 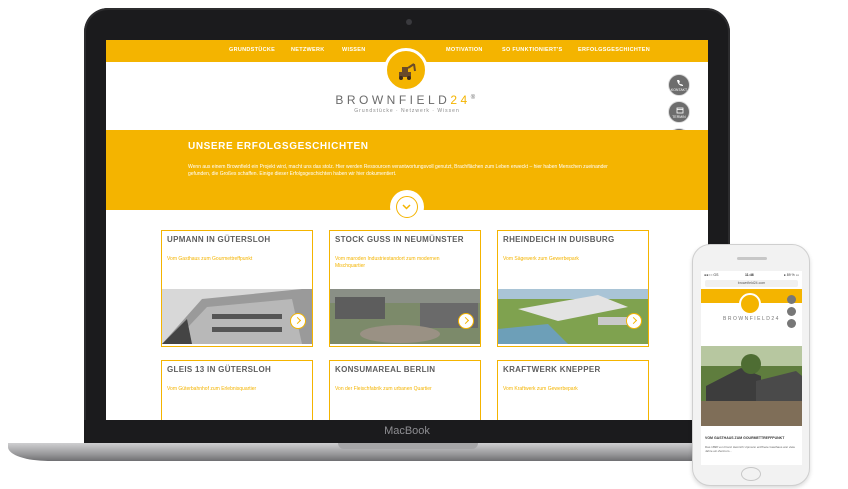 I want to click on hero-title: UNSERE ERFOLGSGESCHICHTEN, so click(x=278, y=146).